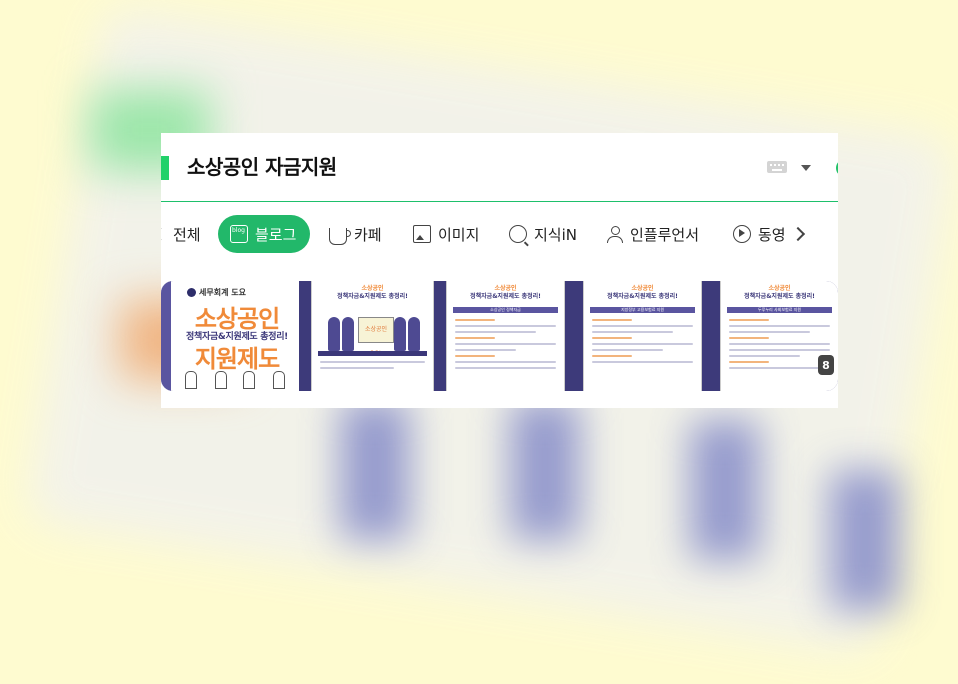 The height and width of the screenshot is (684, 958). I want to click on slide-band-label: 지방정부 고용보험료 지원, so click(642, 309).